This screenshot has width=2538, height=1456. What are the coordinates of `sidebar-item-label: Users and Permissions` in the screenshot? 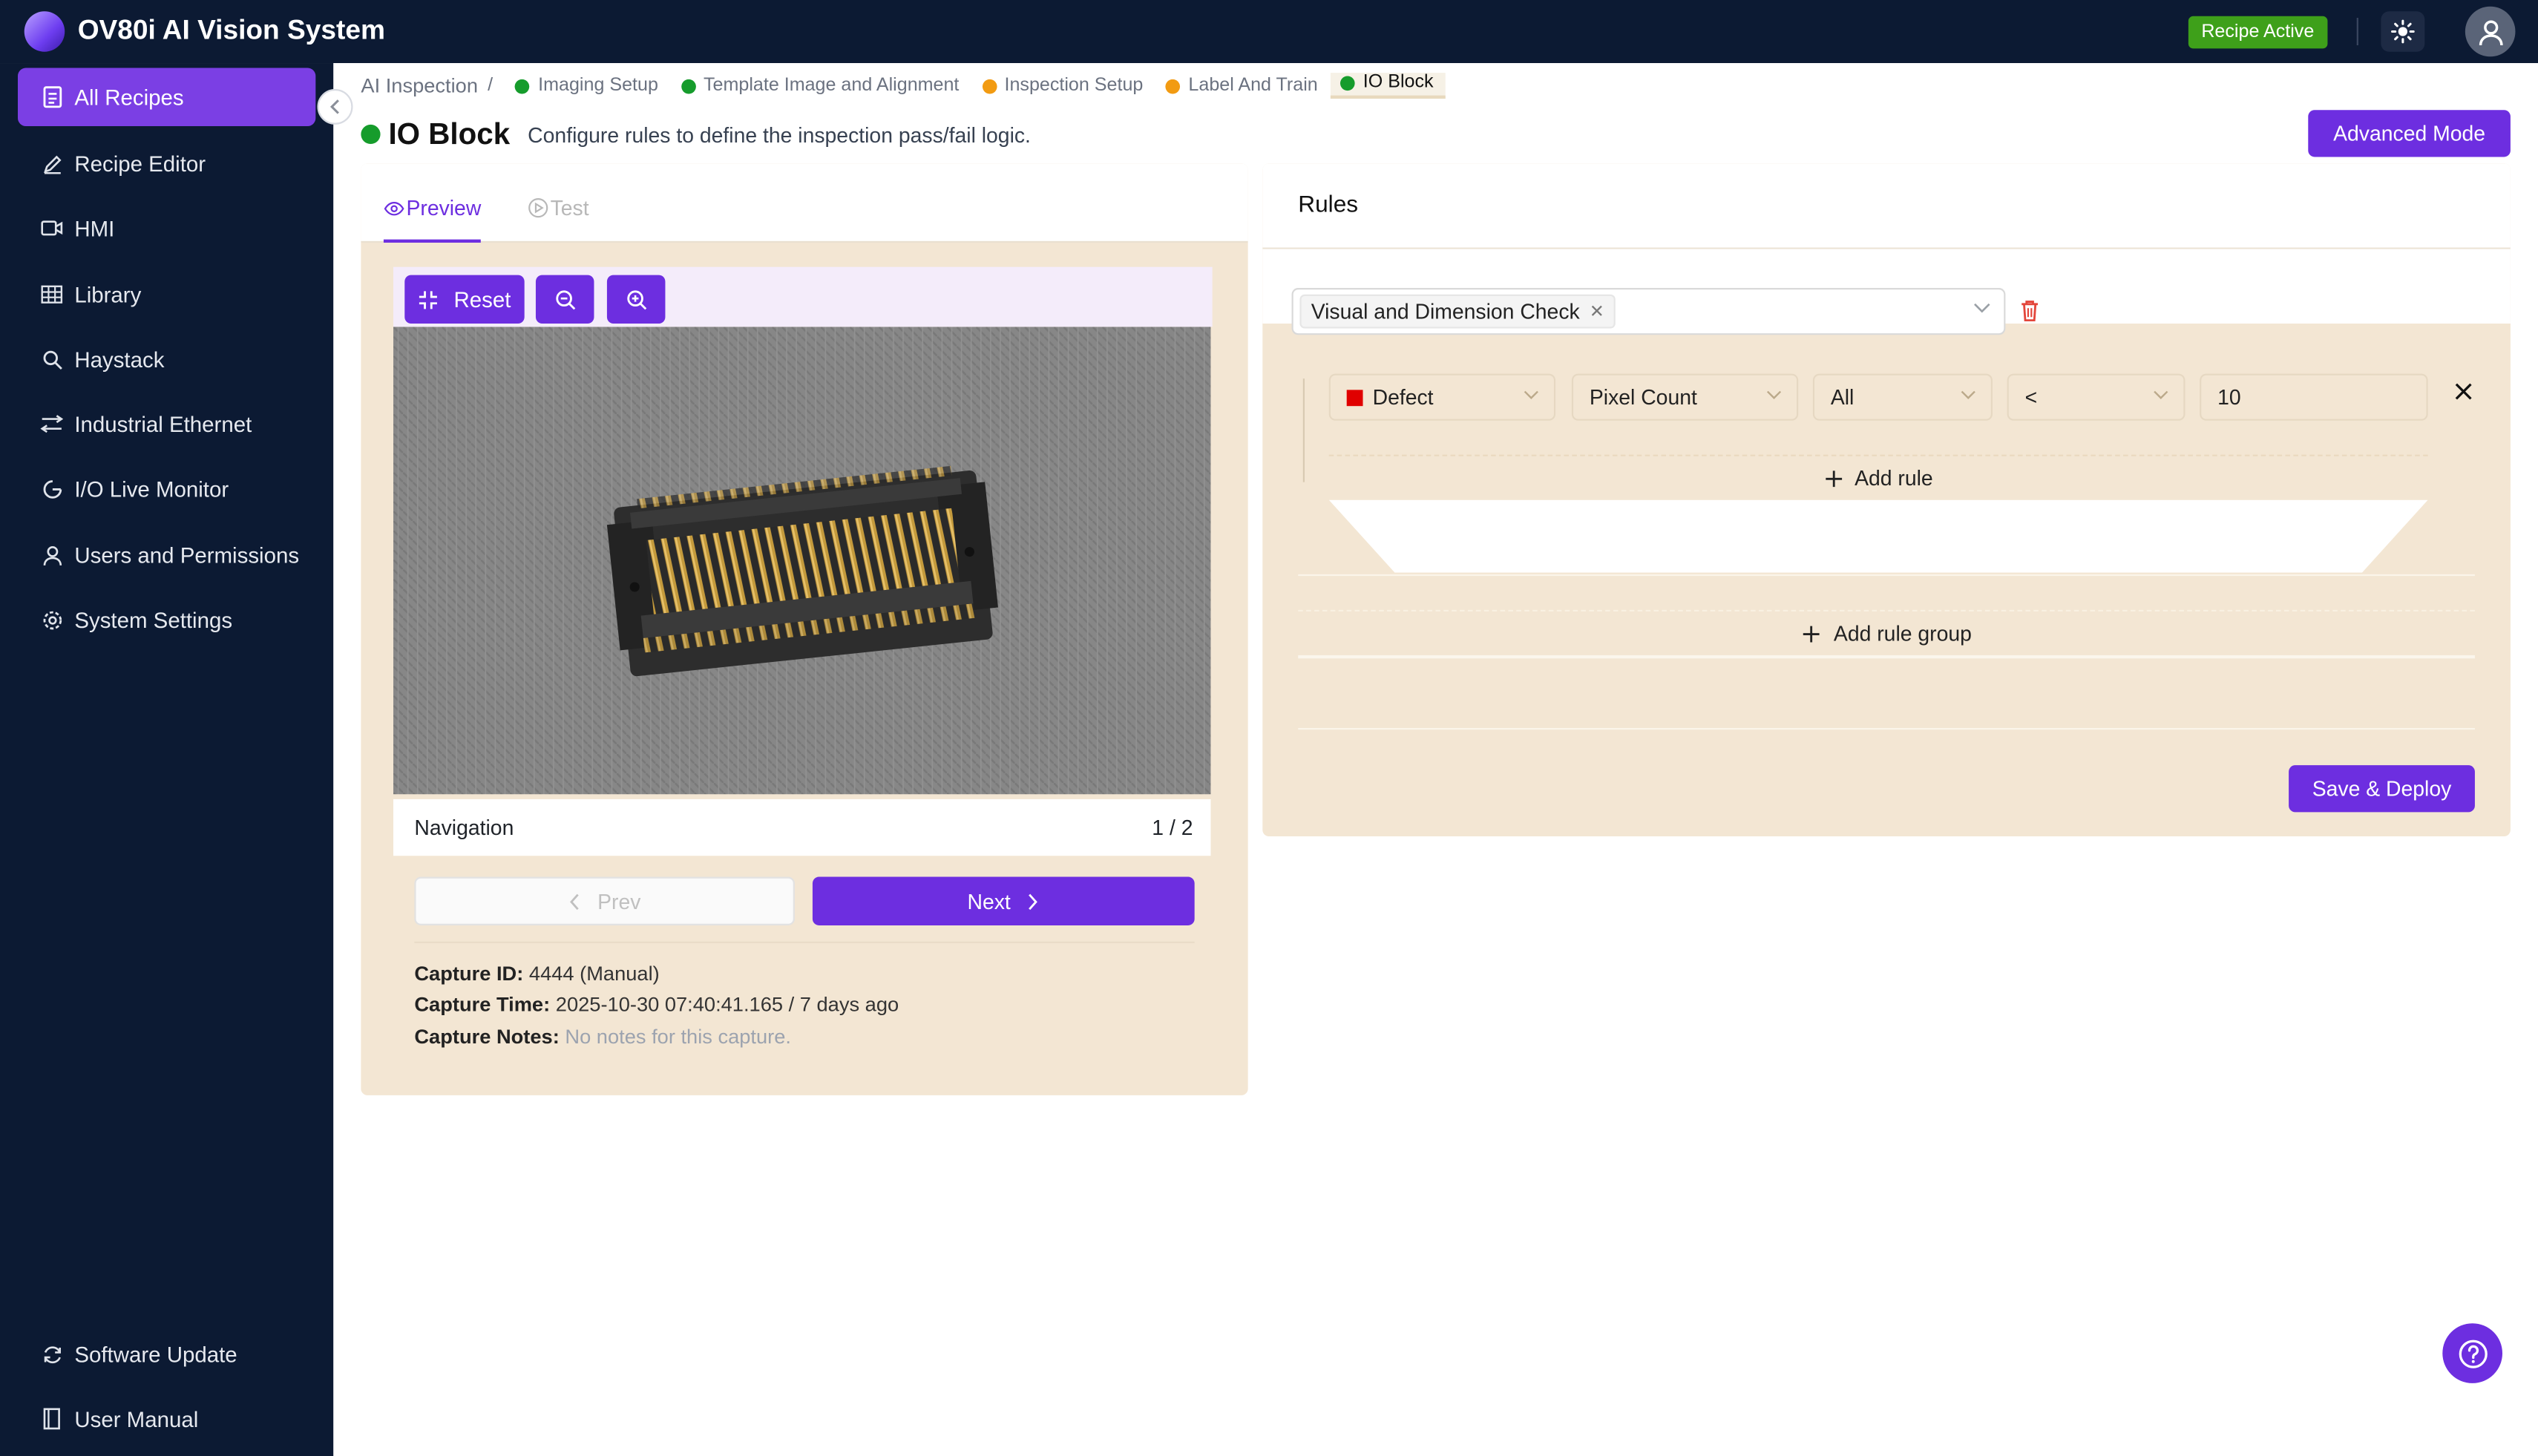 It's located at (187, 555).